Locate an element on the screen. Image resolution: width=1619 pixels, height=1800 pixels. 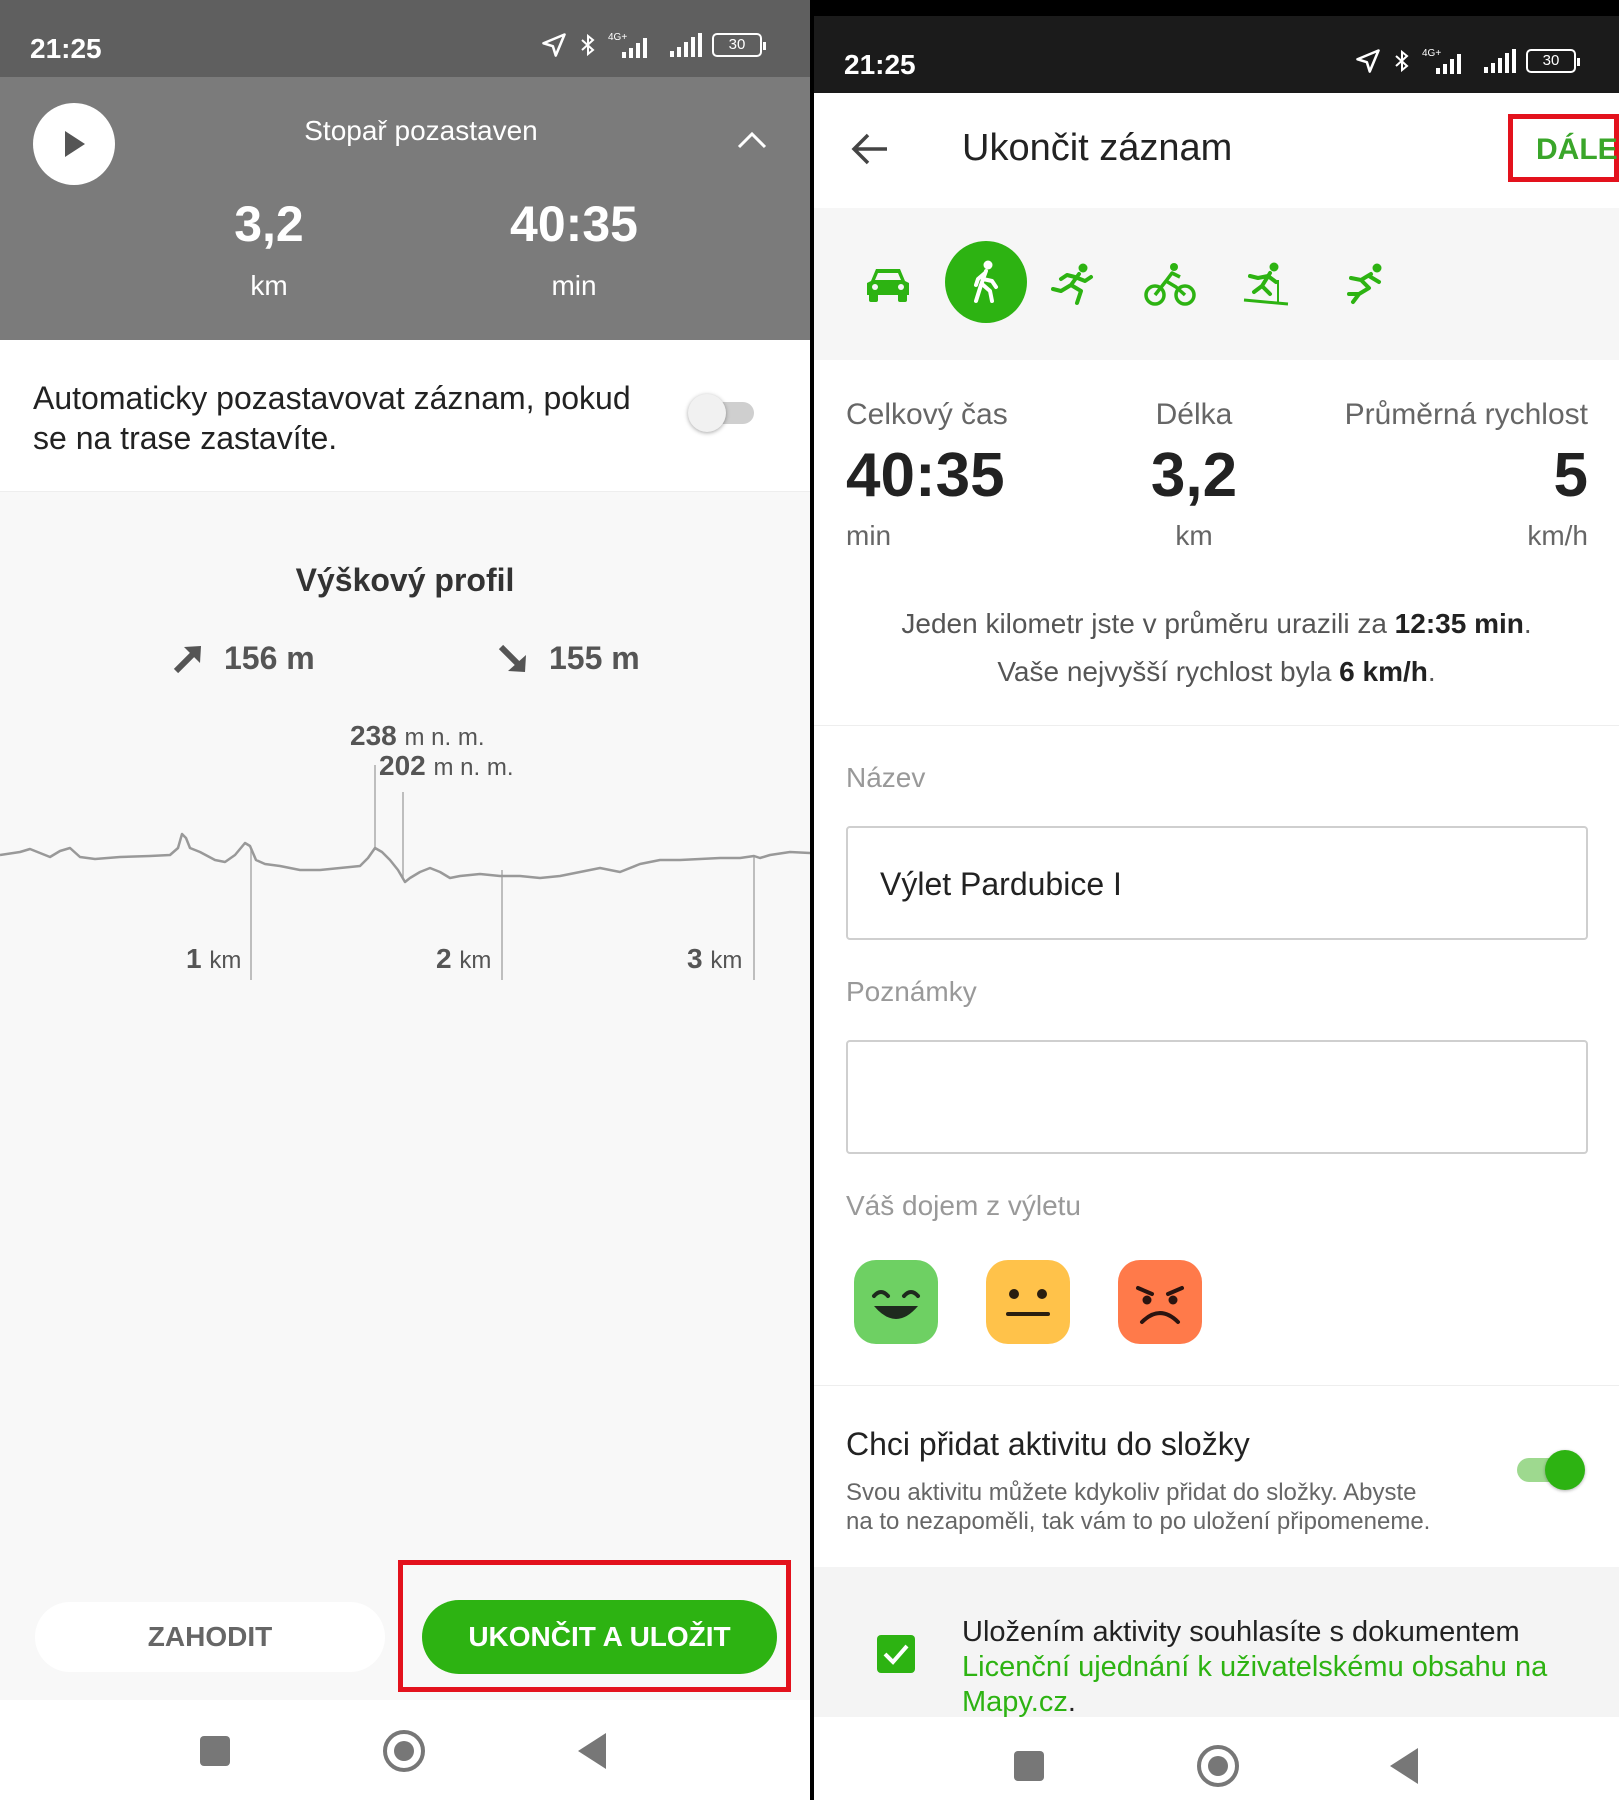
km-mark-3: 3 km is located at coordinates (714, 959).